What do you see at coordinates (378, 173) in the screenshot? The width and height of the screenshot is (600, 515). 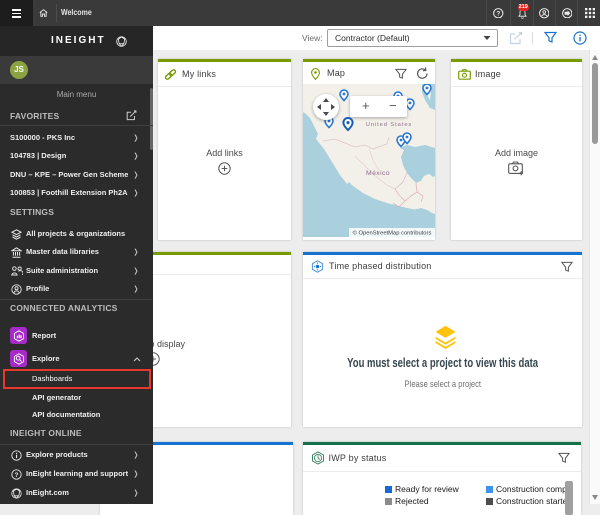 I see `svg-text: México` at bounding box center [378, 173].